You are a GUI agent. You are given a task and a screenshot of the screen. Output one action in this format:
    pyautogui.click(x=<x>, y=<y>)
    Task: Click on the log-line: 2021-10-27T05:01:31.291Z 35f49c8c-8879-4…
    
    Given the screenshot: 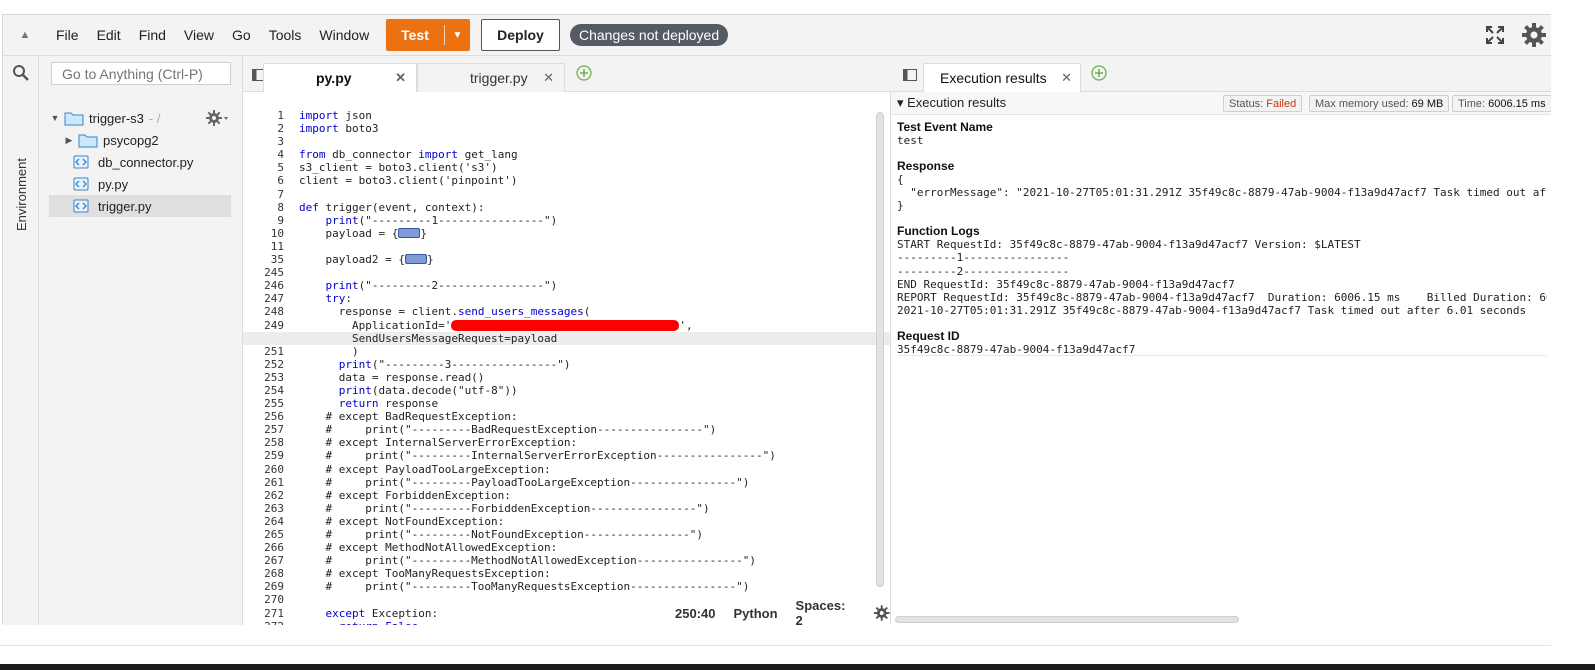 What is the action you would take?
    pyautogui.click(x=1212, y=310)
    